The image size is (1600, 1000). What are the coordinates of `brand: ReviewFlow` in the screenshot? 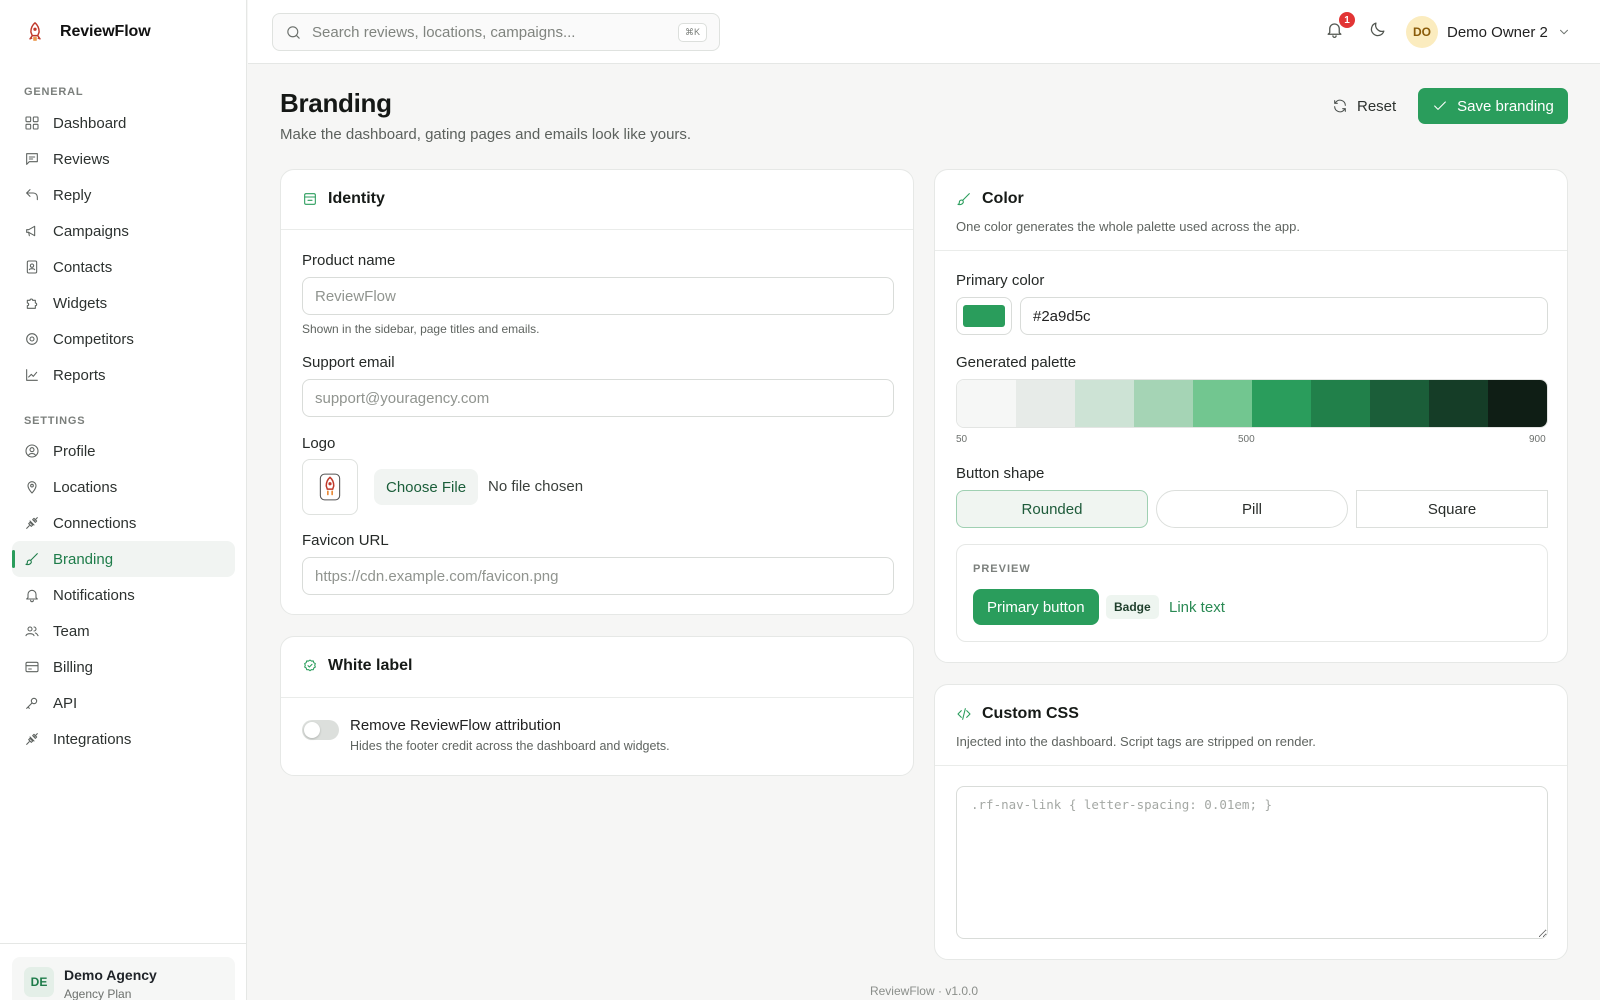 It's located at (87, 32).